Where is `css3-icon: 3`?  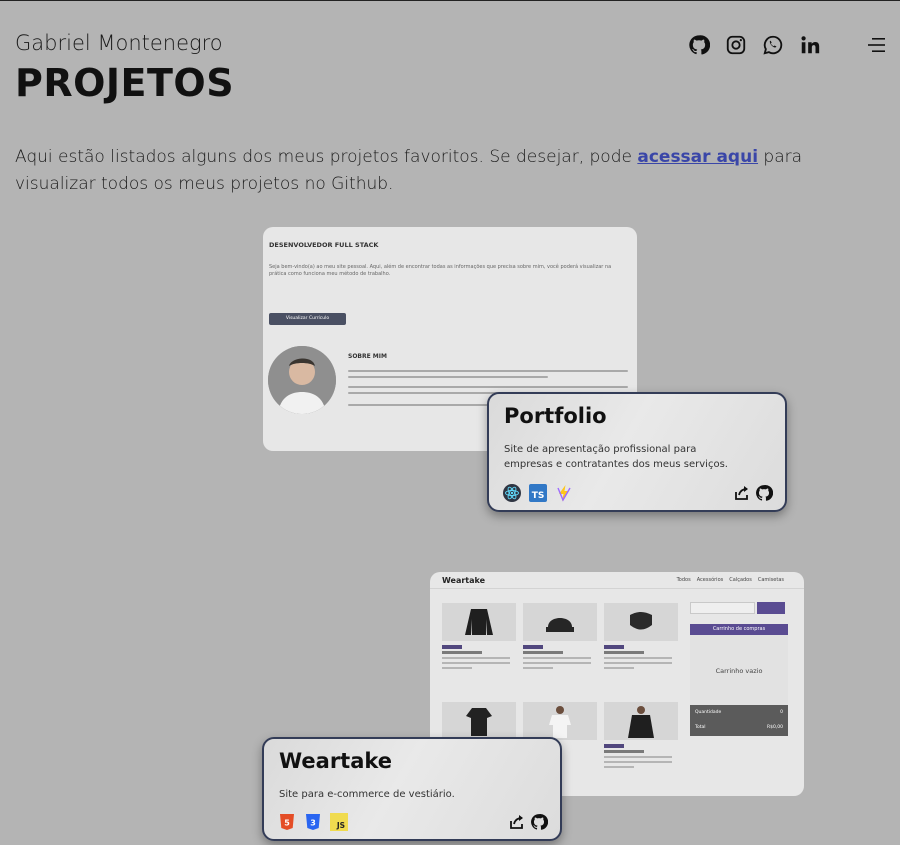
css3-icon: 3 is located at coordinates (313, 822).